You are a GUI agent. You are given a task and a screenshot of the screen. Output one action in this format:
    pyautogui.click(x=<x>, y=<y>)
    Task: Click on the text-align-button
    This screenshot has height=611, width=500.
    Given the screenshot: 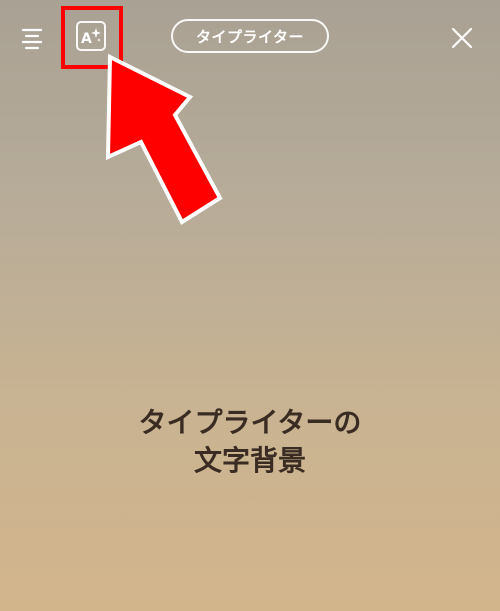 What is the action you would take?
    pyautogui.click(x=32, y=38)
    